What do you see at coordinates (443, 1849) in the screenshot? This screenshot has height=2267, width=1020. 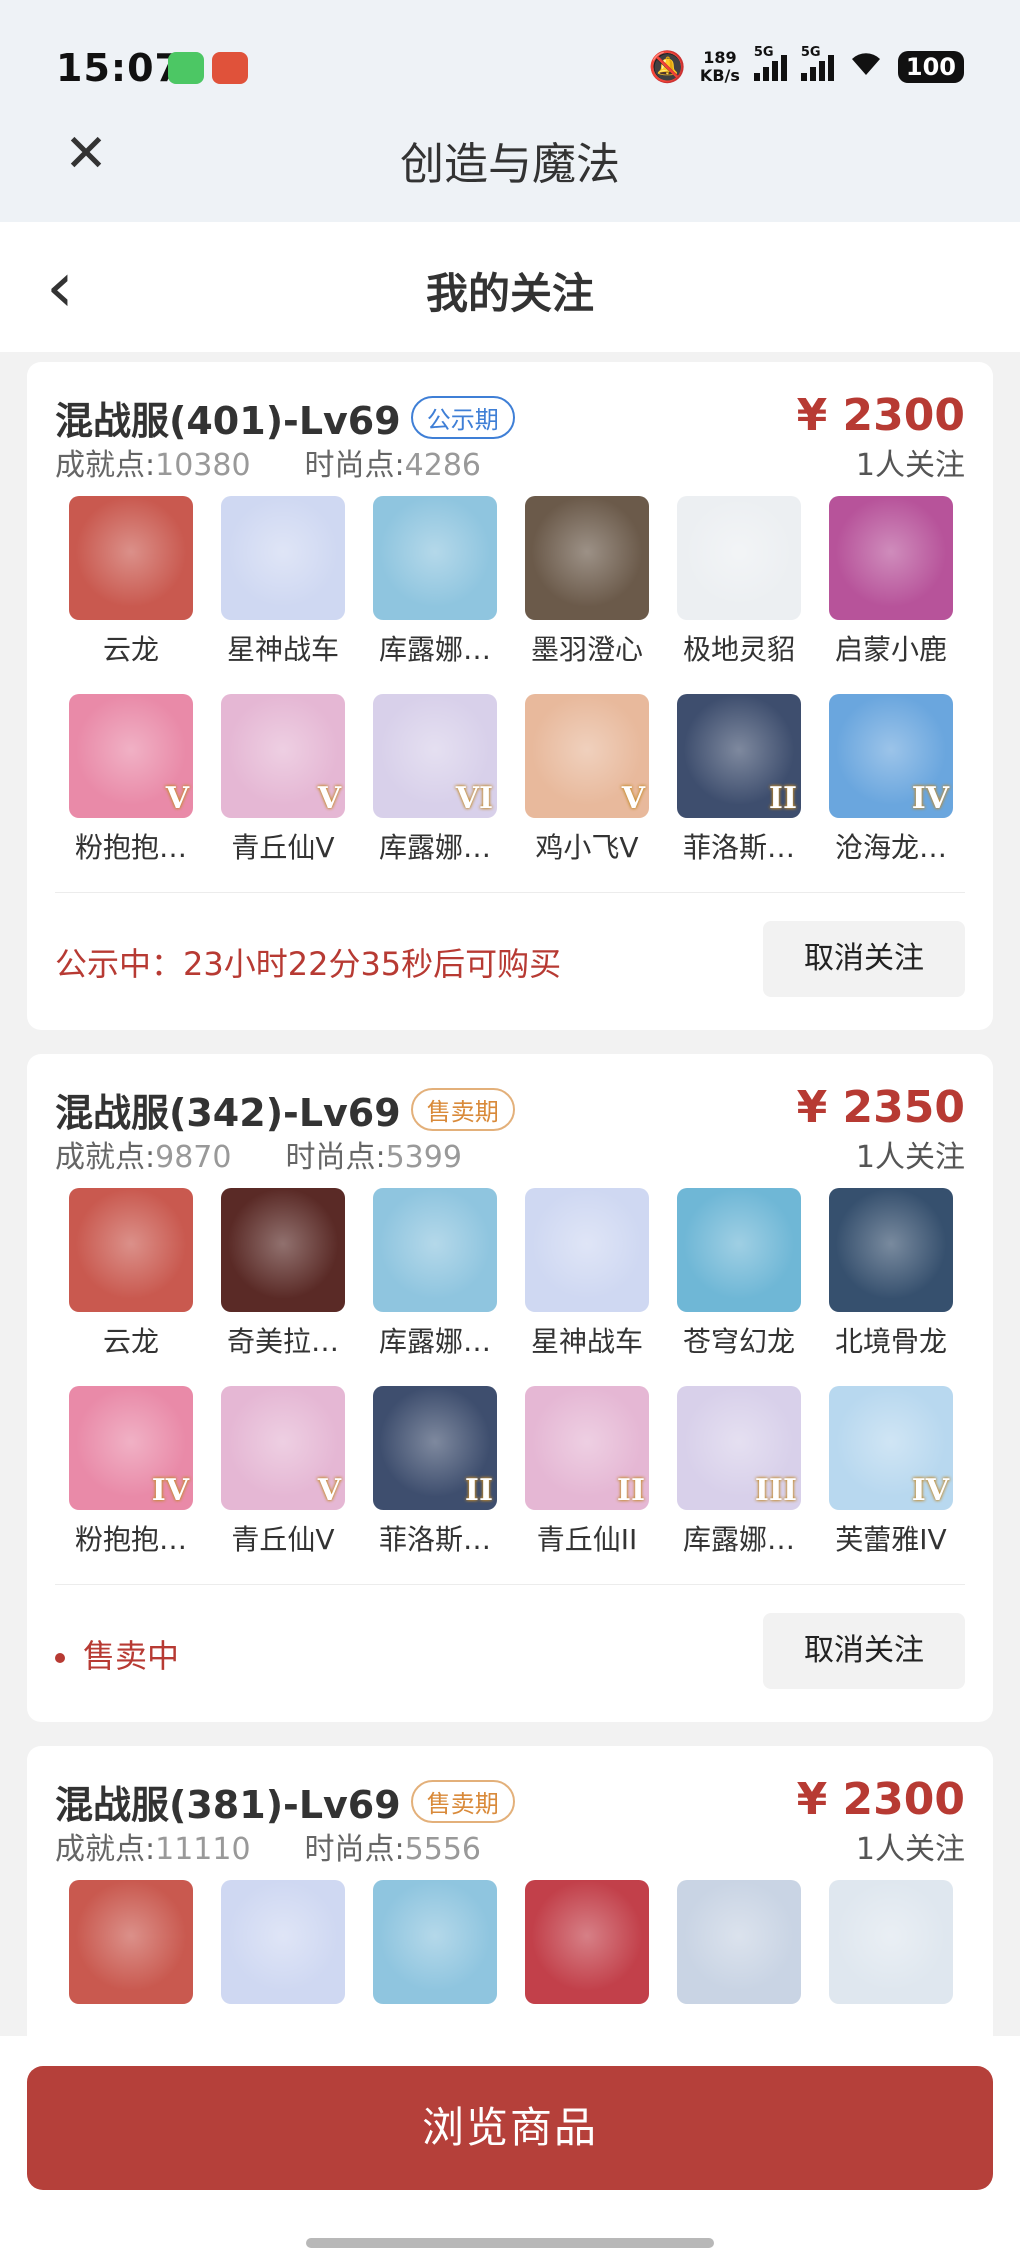 I see `fashion-value: 5556` at bounding box center [443, 1849].